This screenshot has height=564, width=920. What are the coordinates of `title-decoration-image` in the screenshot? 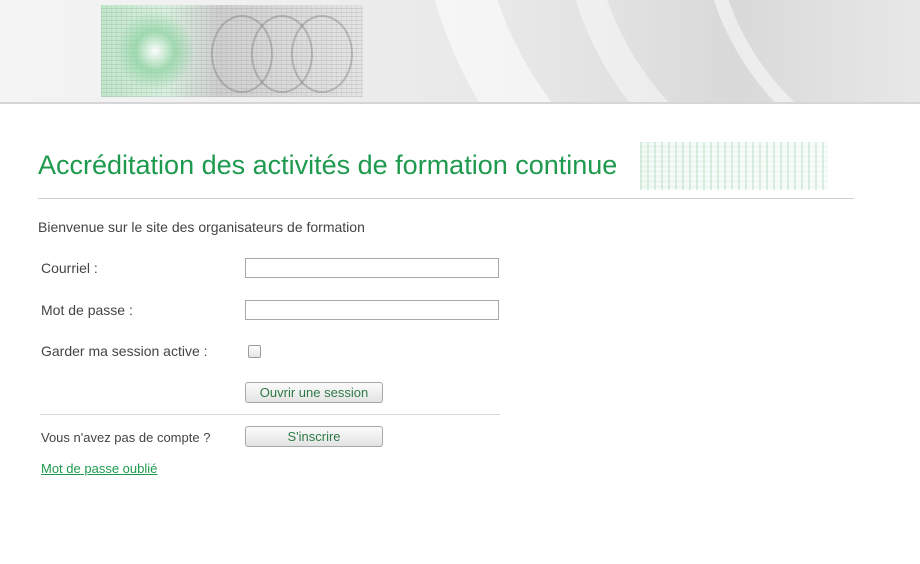 It's located at (734, 166).